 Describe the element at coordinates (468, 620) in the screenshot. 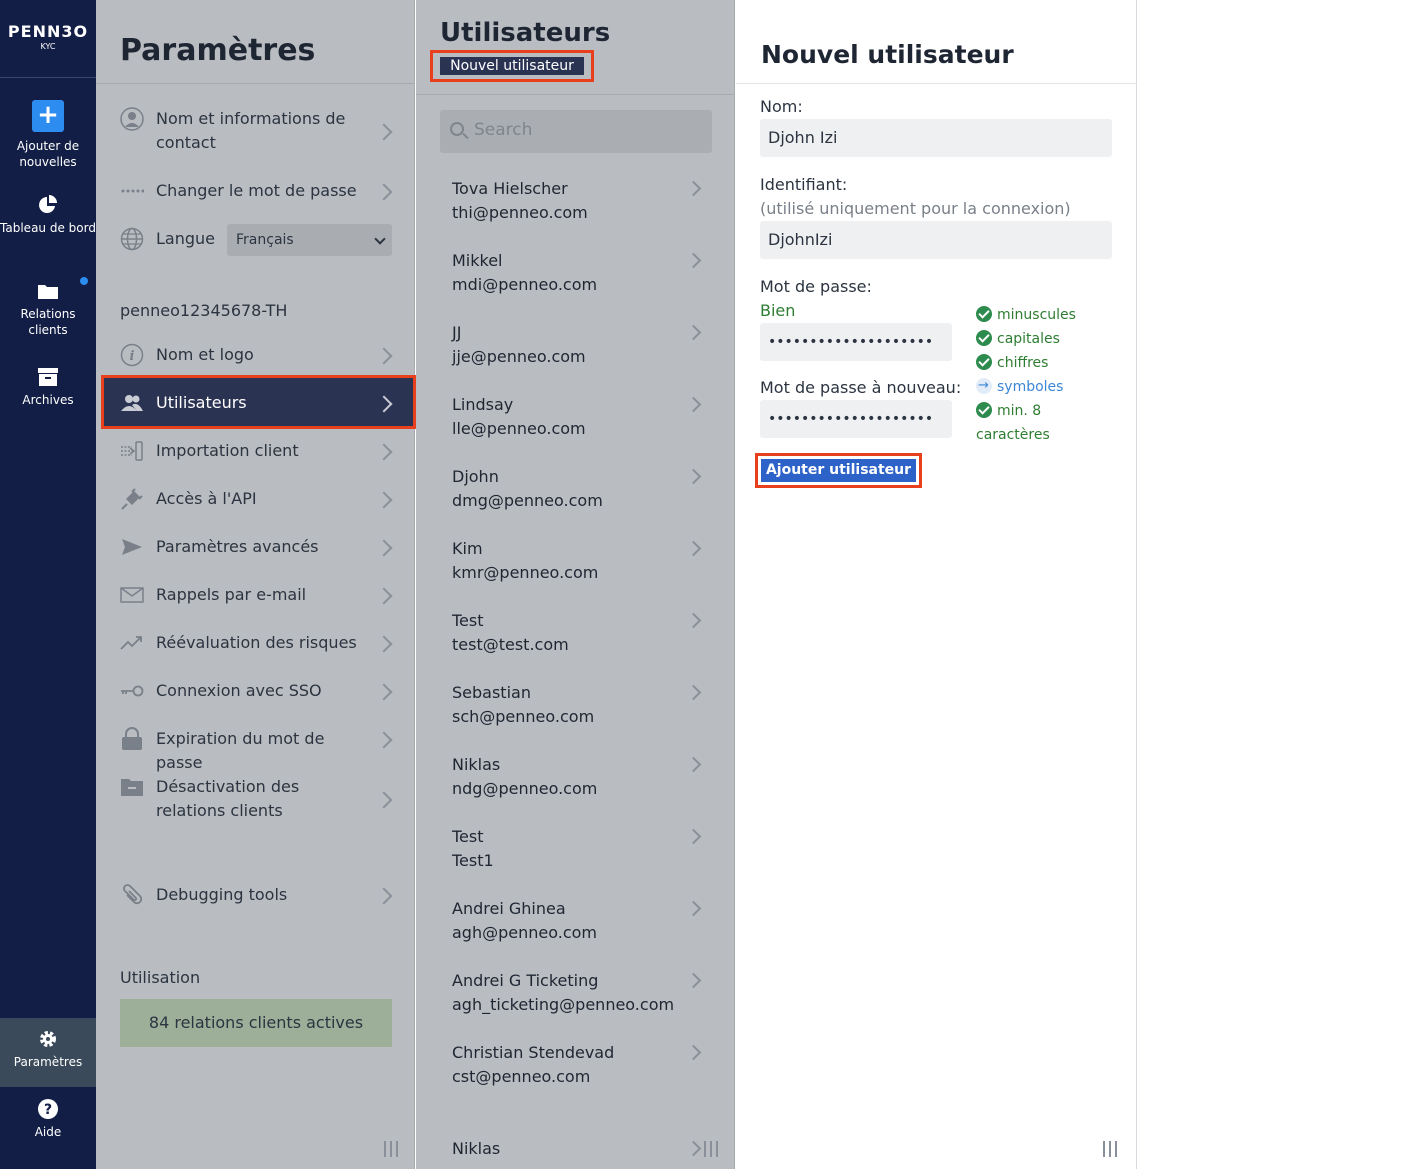

I see `user-name: Test` at that location.